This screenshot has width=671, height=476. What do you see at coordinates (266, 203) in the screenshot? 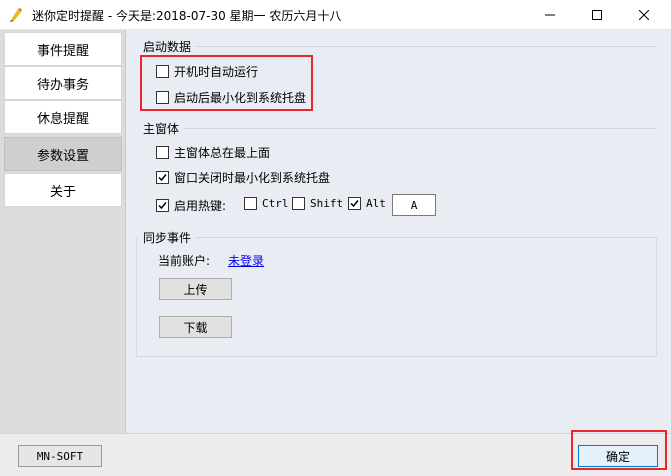
I see `ctrl-modifier-option: Ctrl` at bounding box center [266, 203].